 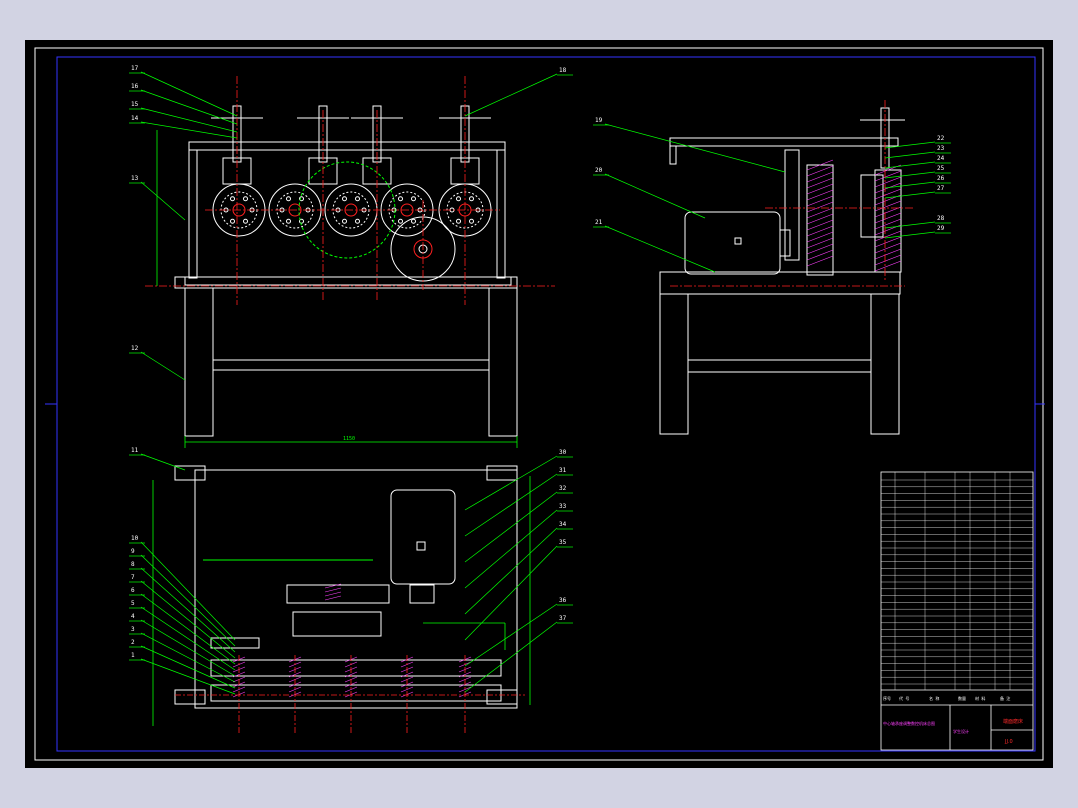 What do you see at coordinates (563, 618) in the screenshot?
I see `part-label-37: 37` at bounding box center [563, 618].